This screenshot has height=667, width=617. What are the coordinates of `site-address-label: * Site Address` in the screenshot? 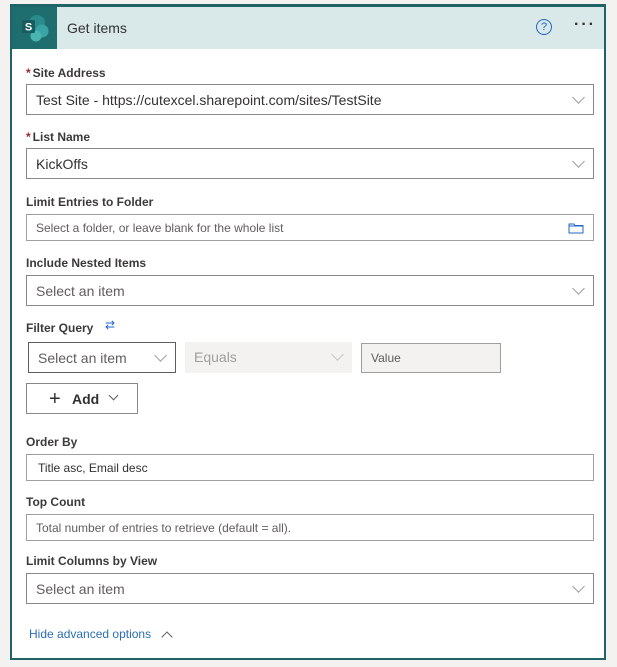 It's located at (66, 73).